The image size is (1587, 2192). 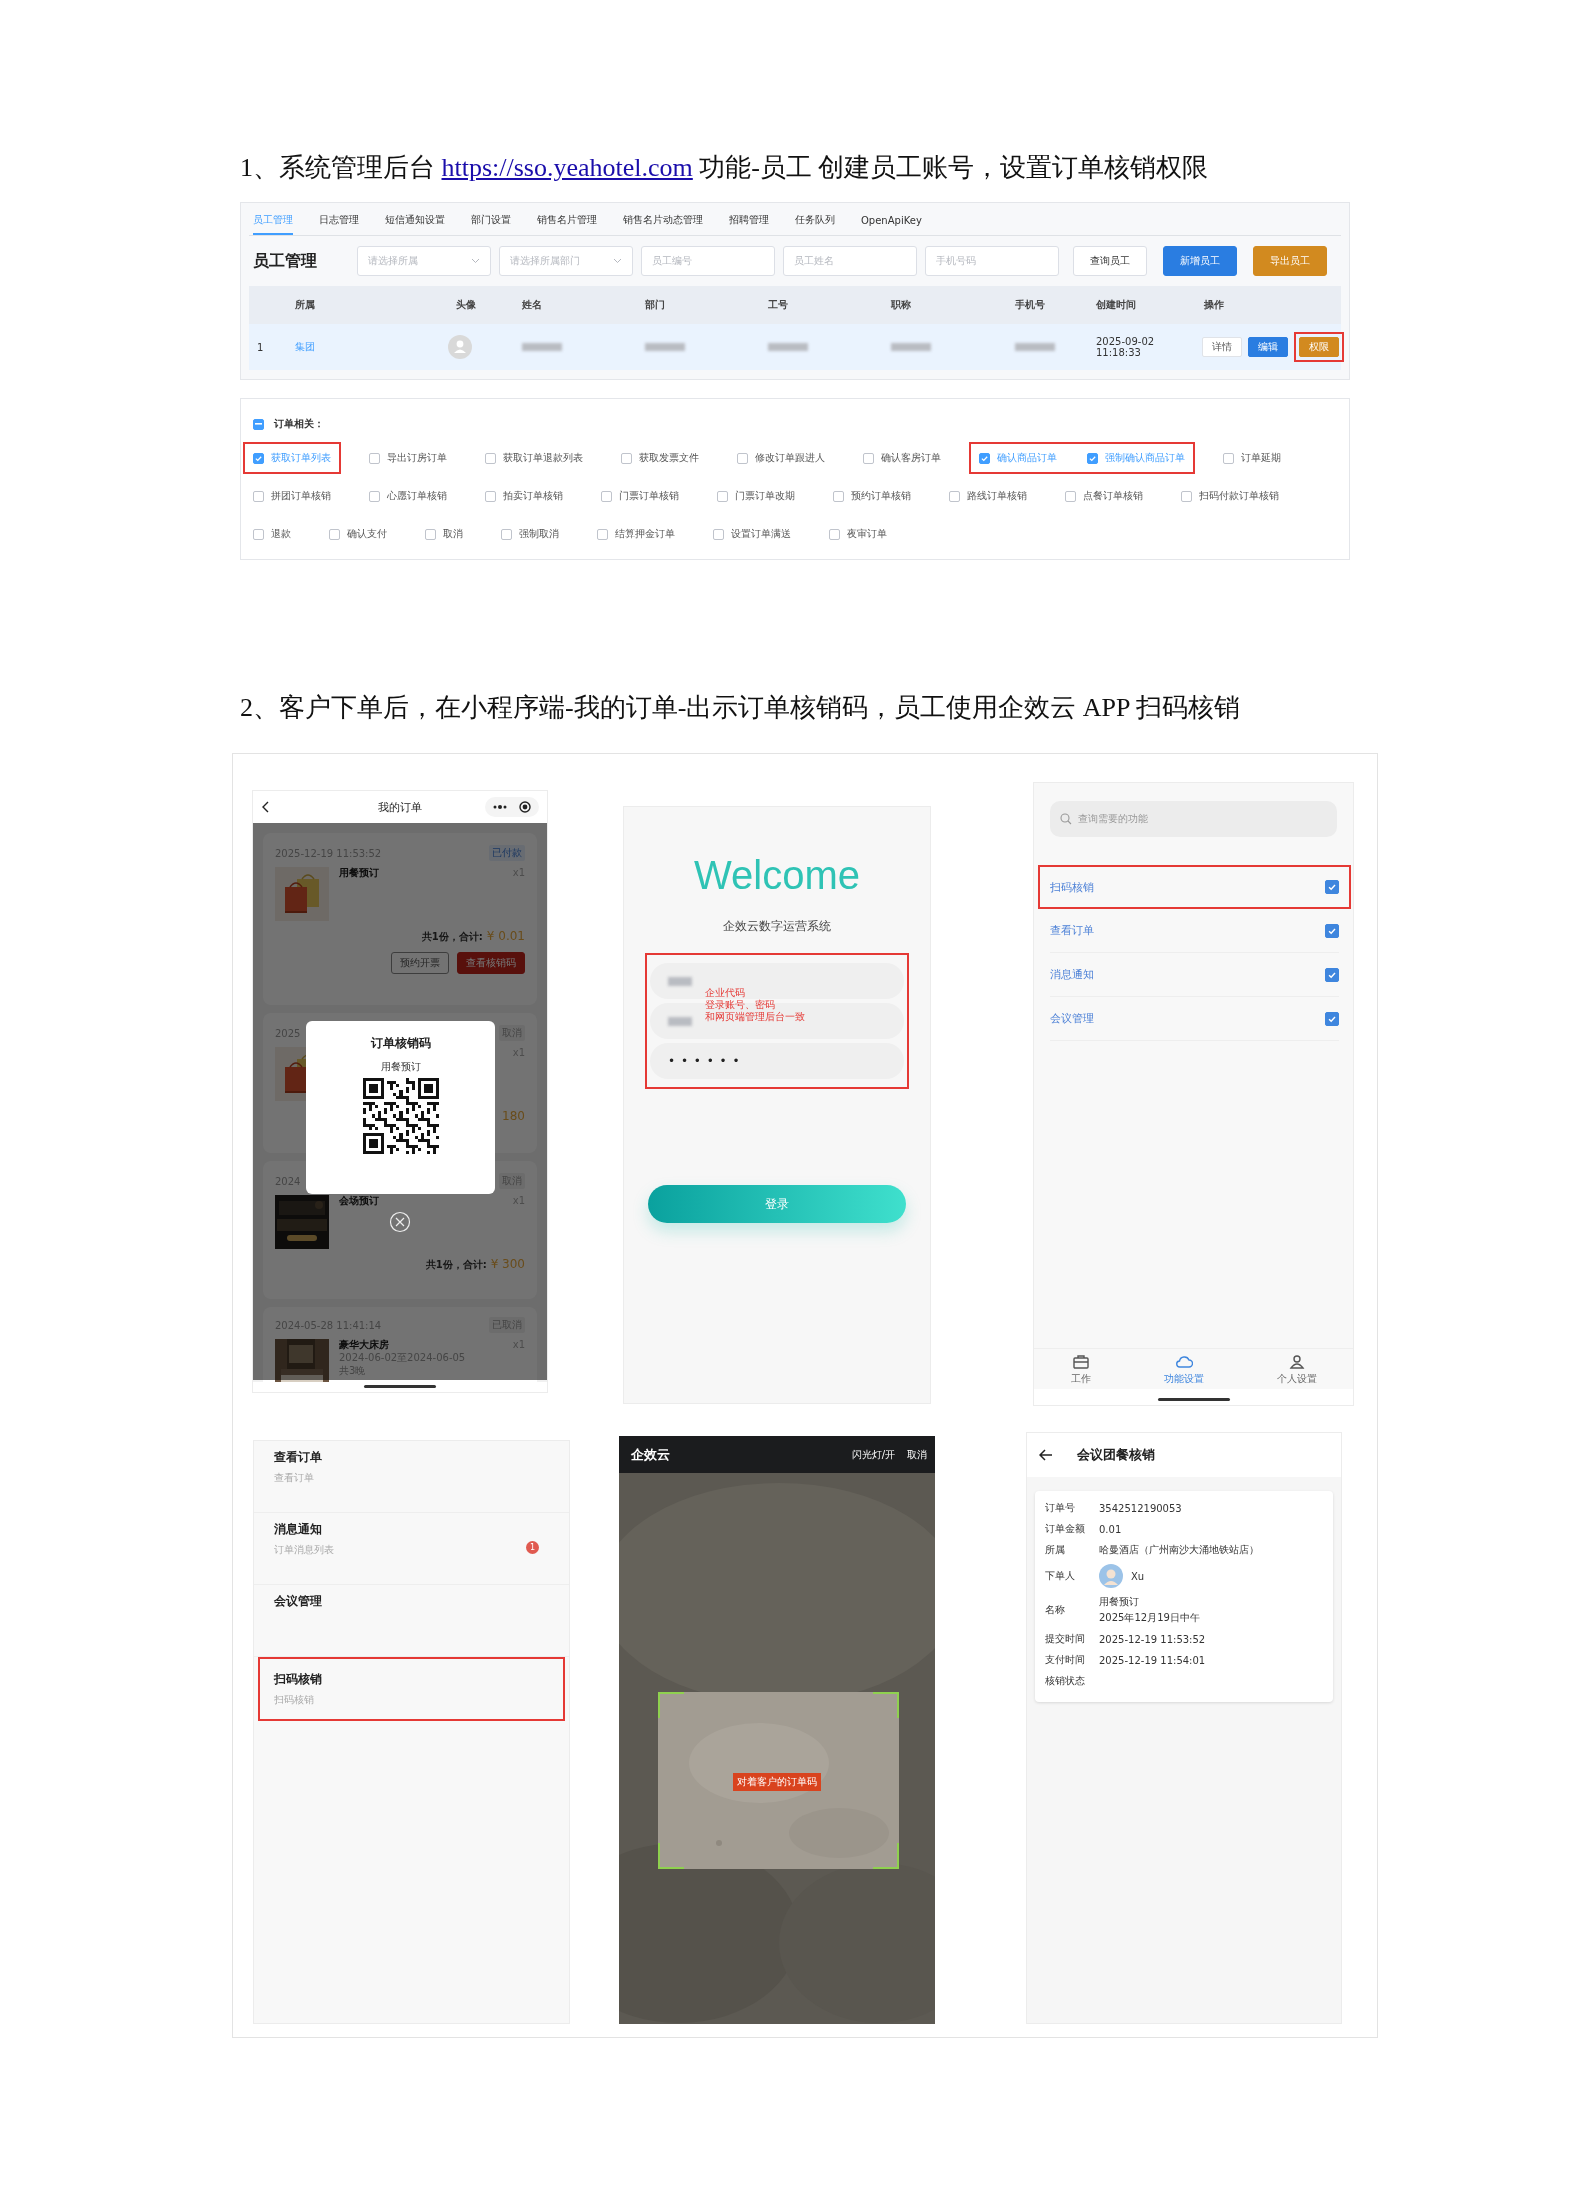 I want to click on permission-option: 门票订单核销, so click(x=640, y=496).